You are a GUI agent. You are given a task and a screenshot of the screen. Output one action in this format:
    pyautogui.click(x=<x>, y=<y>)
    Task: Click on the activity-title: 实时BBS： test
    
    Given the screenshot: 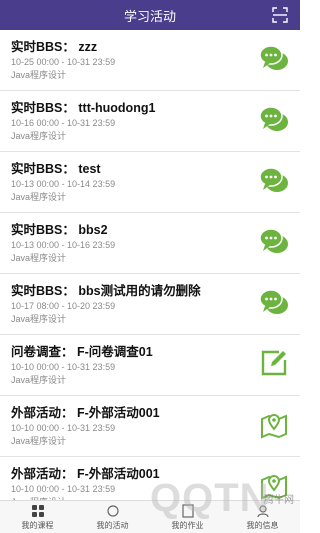 What is the action you would take?
    pyautogui.click(x=56, y=169)
    